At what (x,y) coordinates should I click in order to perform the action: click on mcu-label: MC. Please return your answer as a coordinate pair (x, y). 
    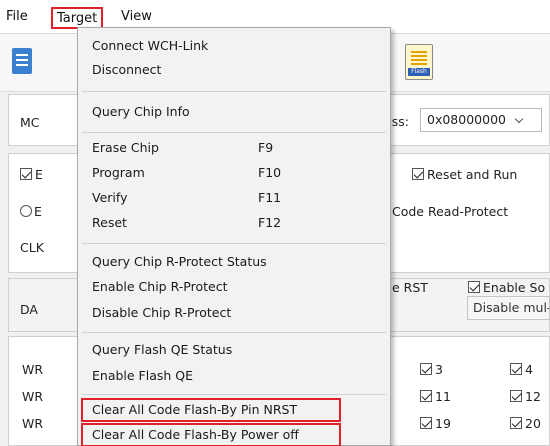
    Looking at the image, I should click on (30, 122).